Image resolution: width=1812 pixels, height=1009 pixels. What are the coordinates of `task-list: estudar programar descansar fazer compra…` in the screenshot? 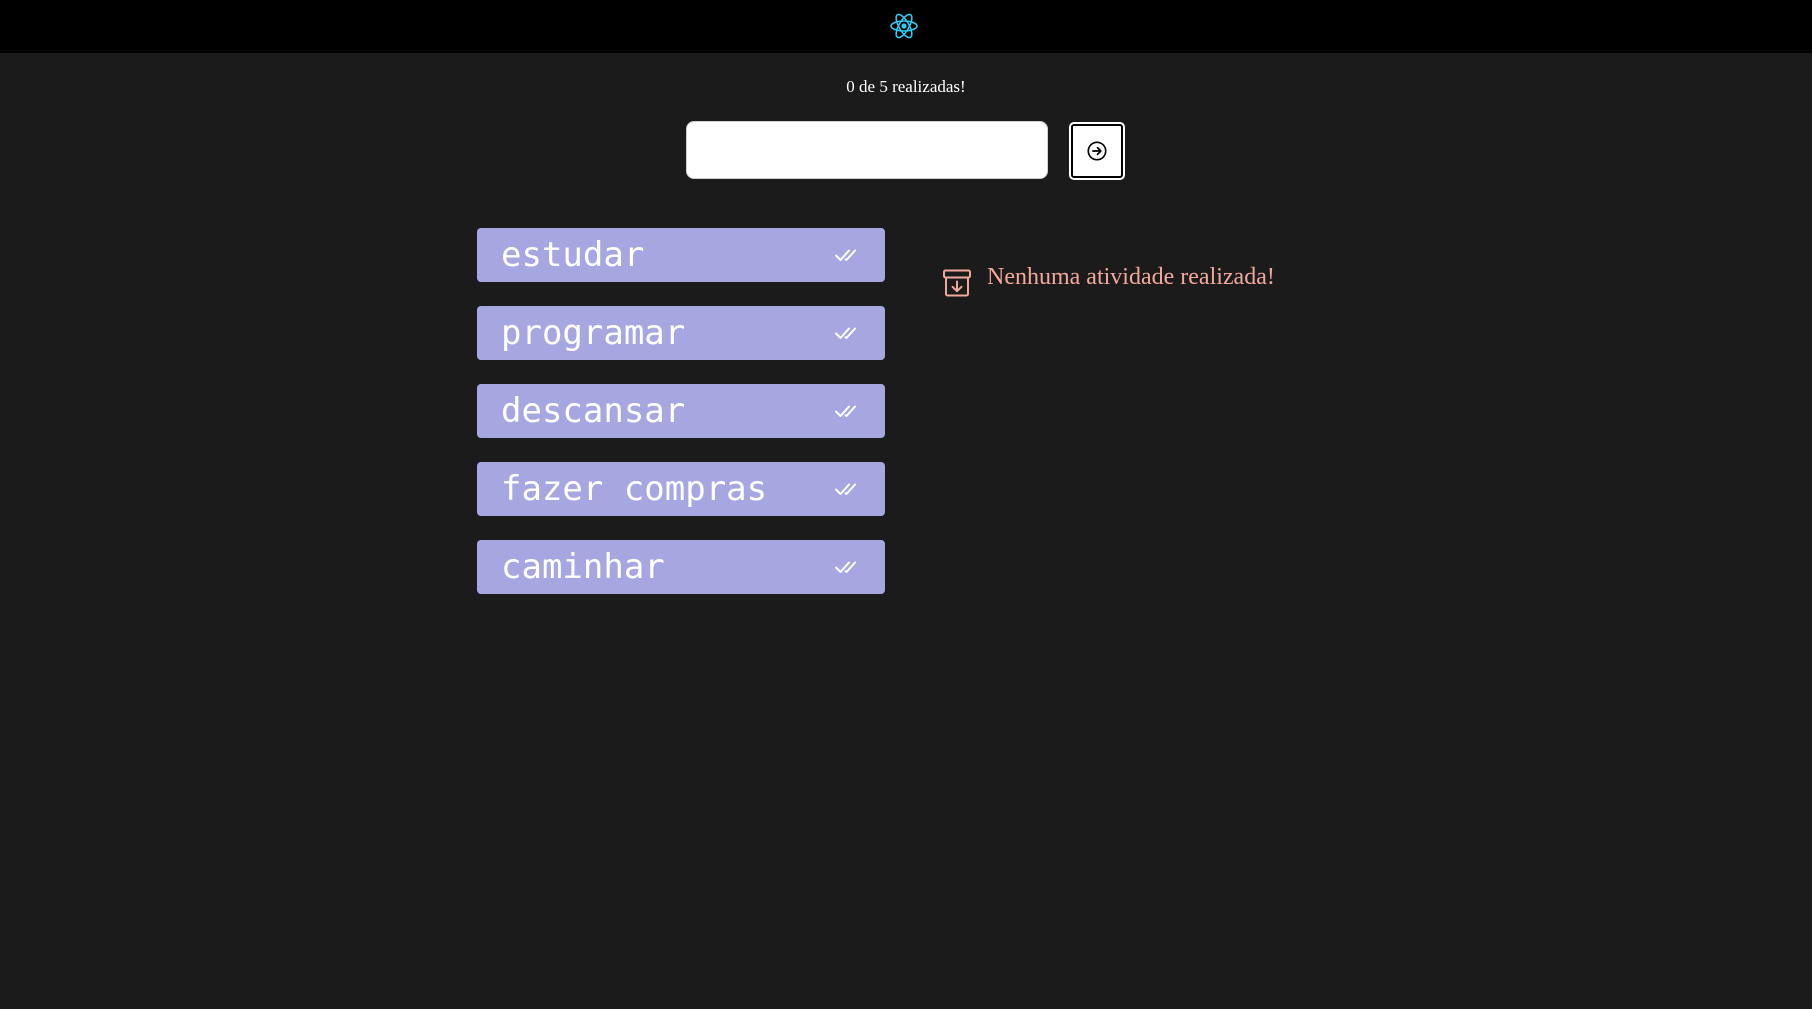 It's located at (681, 423).